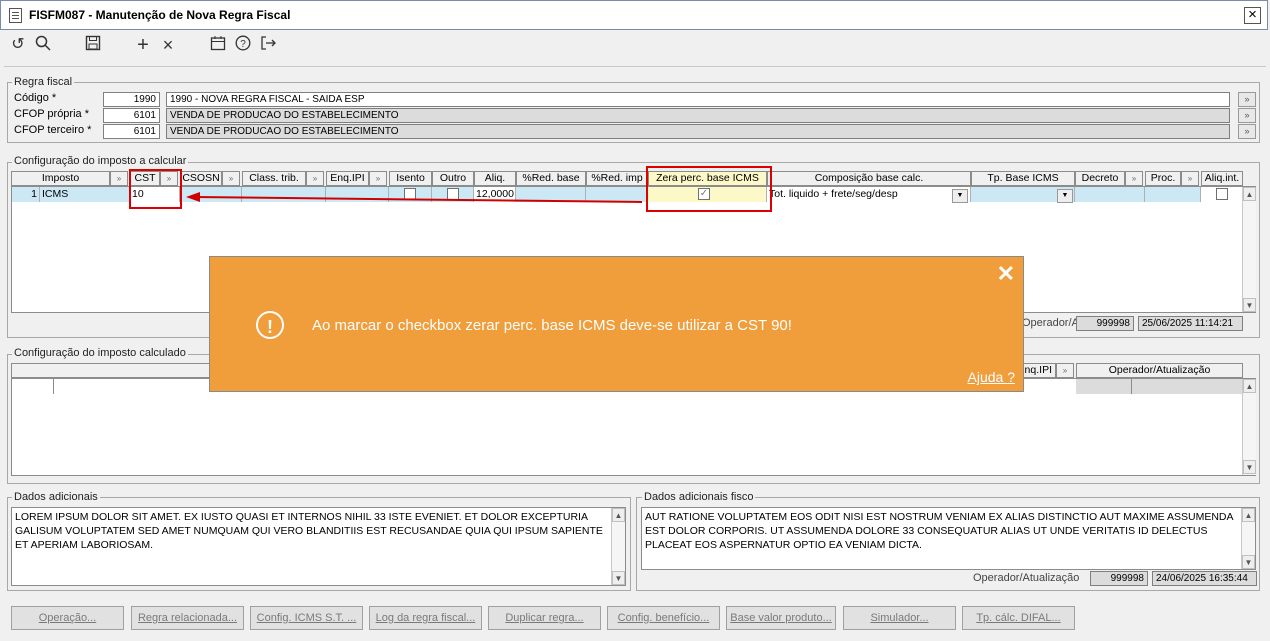 The height and width of the screenshot is (641, 1270). I want to click on aliq-int-checkbox, so click(1222, 194).